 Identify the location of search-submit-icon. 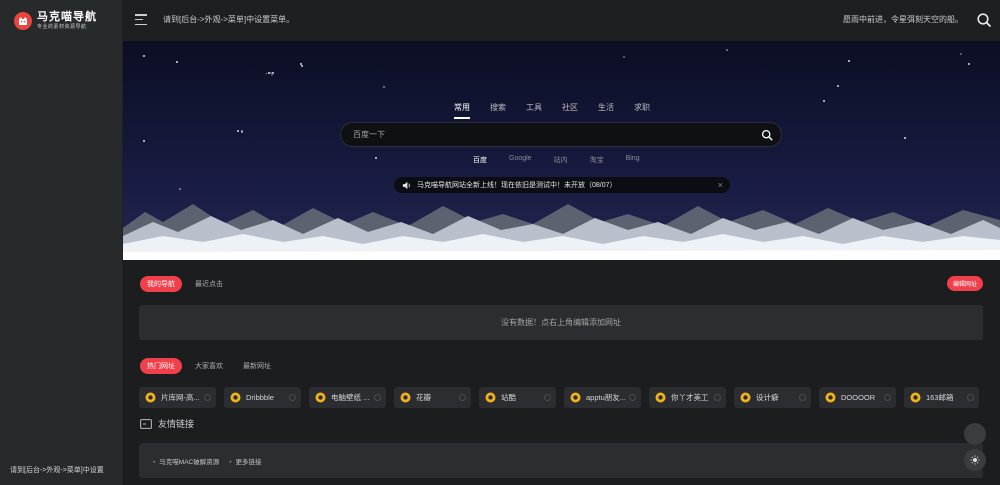
(767, 135).